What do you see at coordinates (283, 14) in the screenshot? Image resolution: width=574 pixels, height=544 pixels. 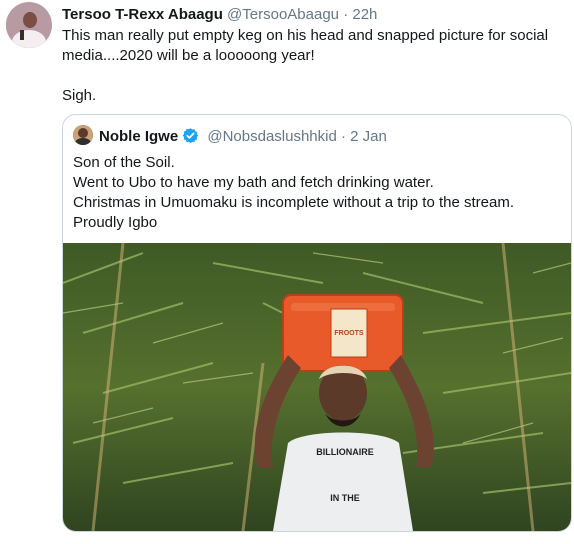 I see `author-handle: @TersooAbaagu` at bounding box center [283, 14].